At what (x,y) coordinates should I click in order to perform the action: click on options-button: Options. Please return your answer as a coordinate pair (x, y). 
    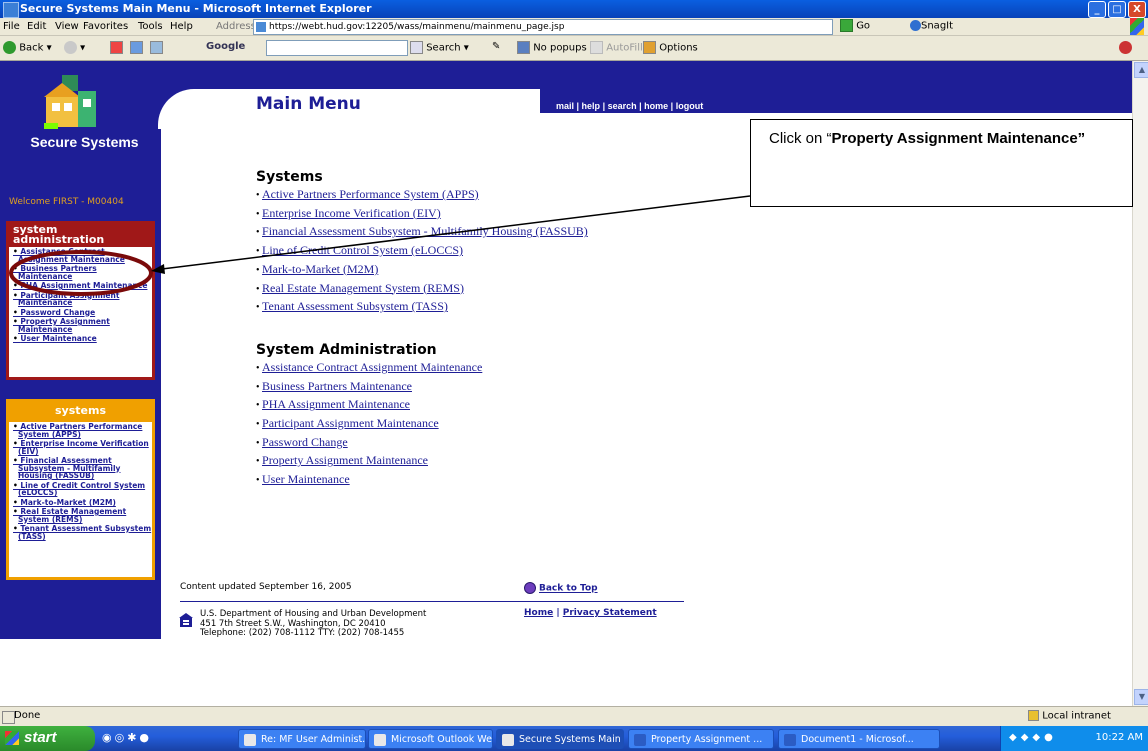
    Looking at the image, I should click on (670, 47).